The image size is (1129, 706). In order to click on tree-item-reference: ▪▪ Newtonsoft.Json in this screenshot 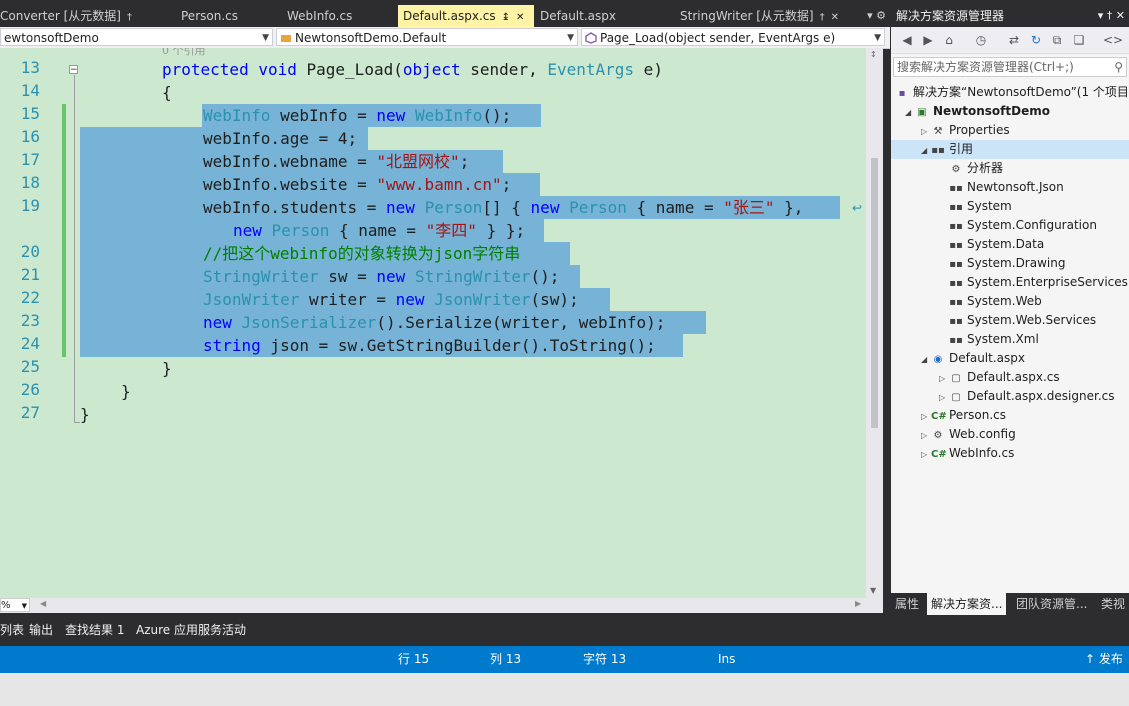, I will do `click(1006, 187)`.